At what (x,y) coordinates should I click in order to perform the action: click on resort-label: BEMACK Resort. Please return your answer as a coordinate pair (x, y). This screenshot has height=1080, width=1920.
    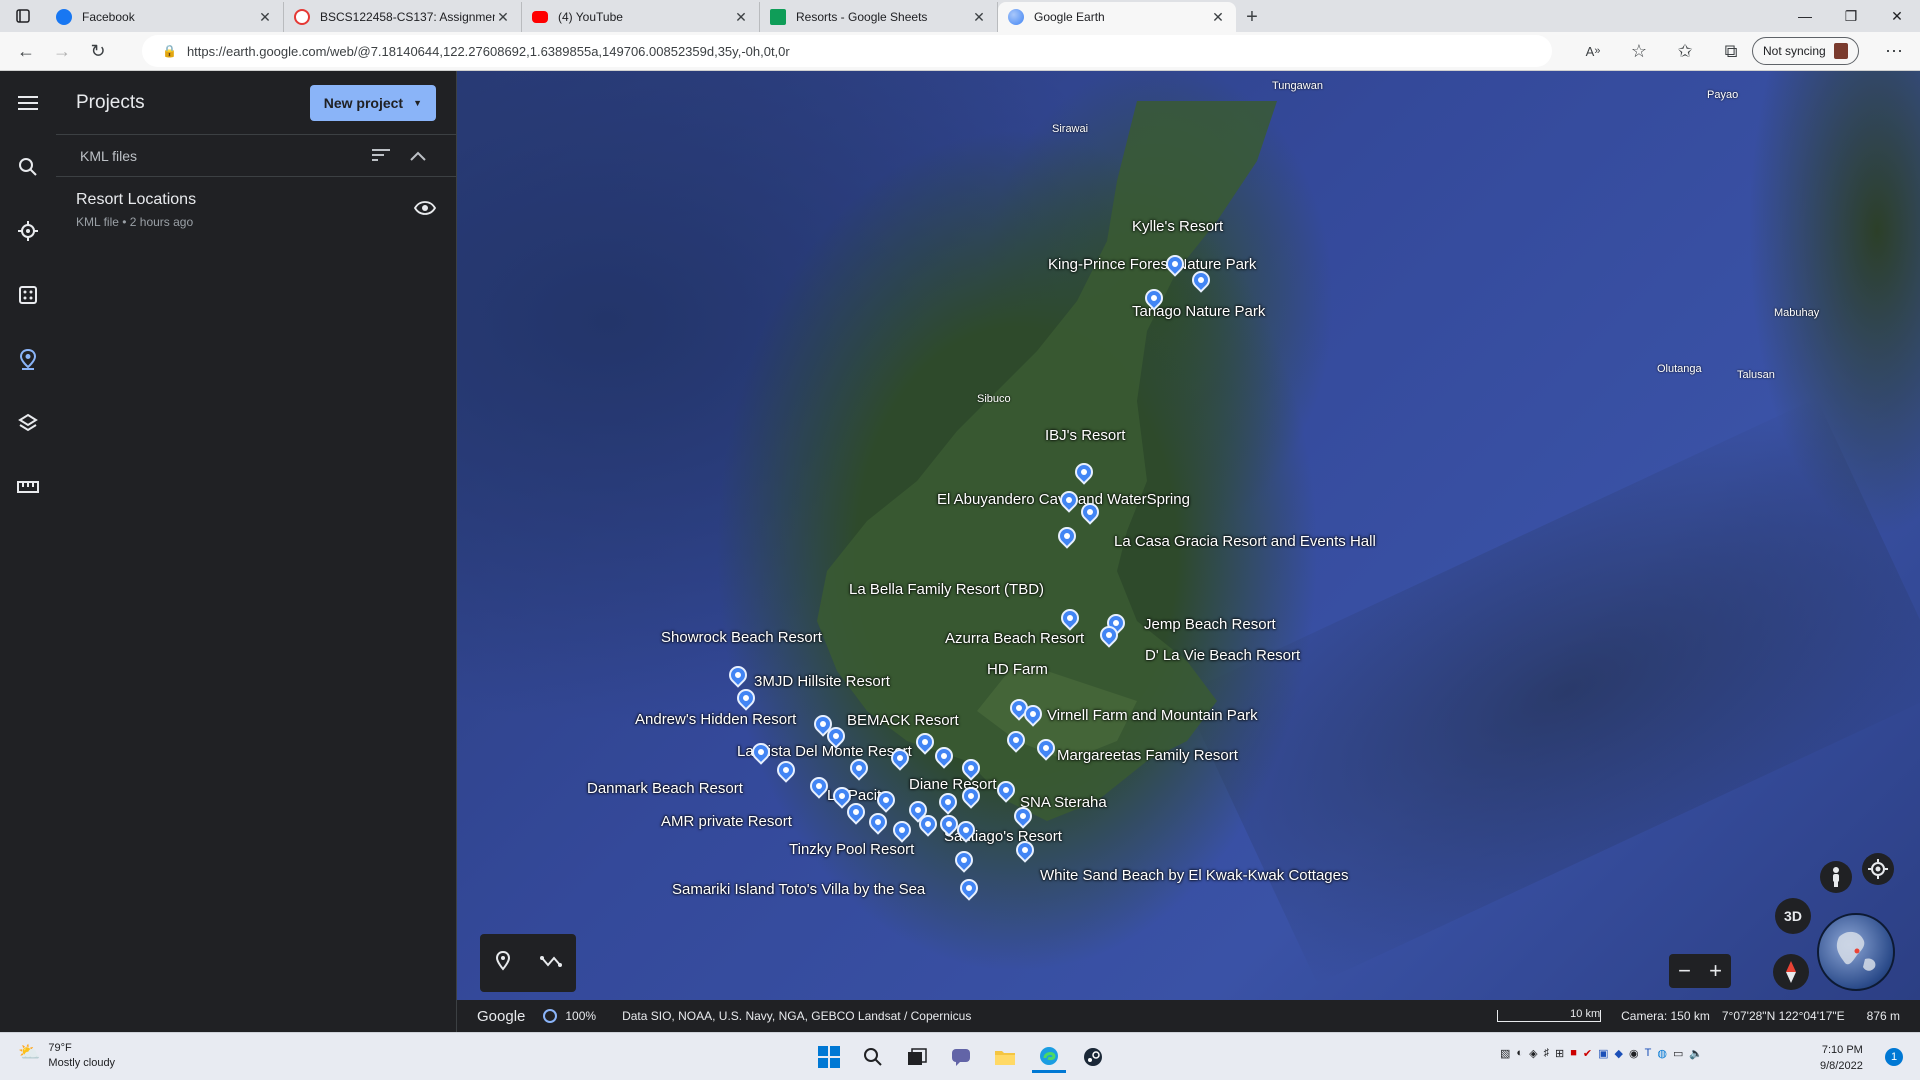
    Looking at the image, I should click on (903, 720).